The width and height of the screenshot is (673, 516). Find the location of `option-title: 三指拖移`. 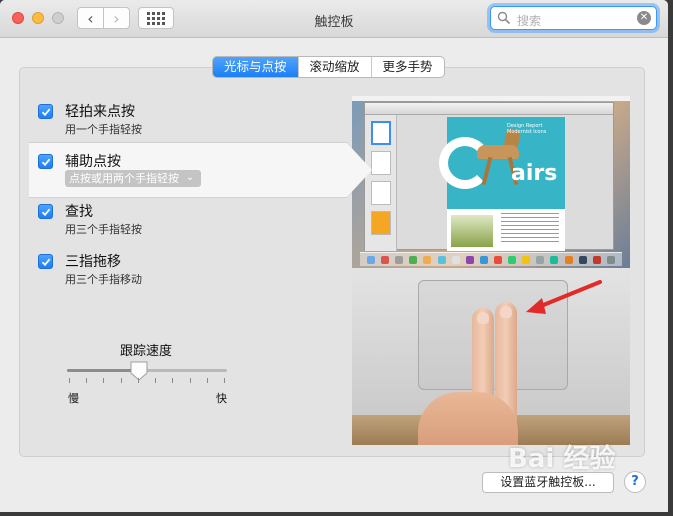

option-title: 三指拖移 is located at coordinates (93, 262).